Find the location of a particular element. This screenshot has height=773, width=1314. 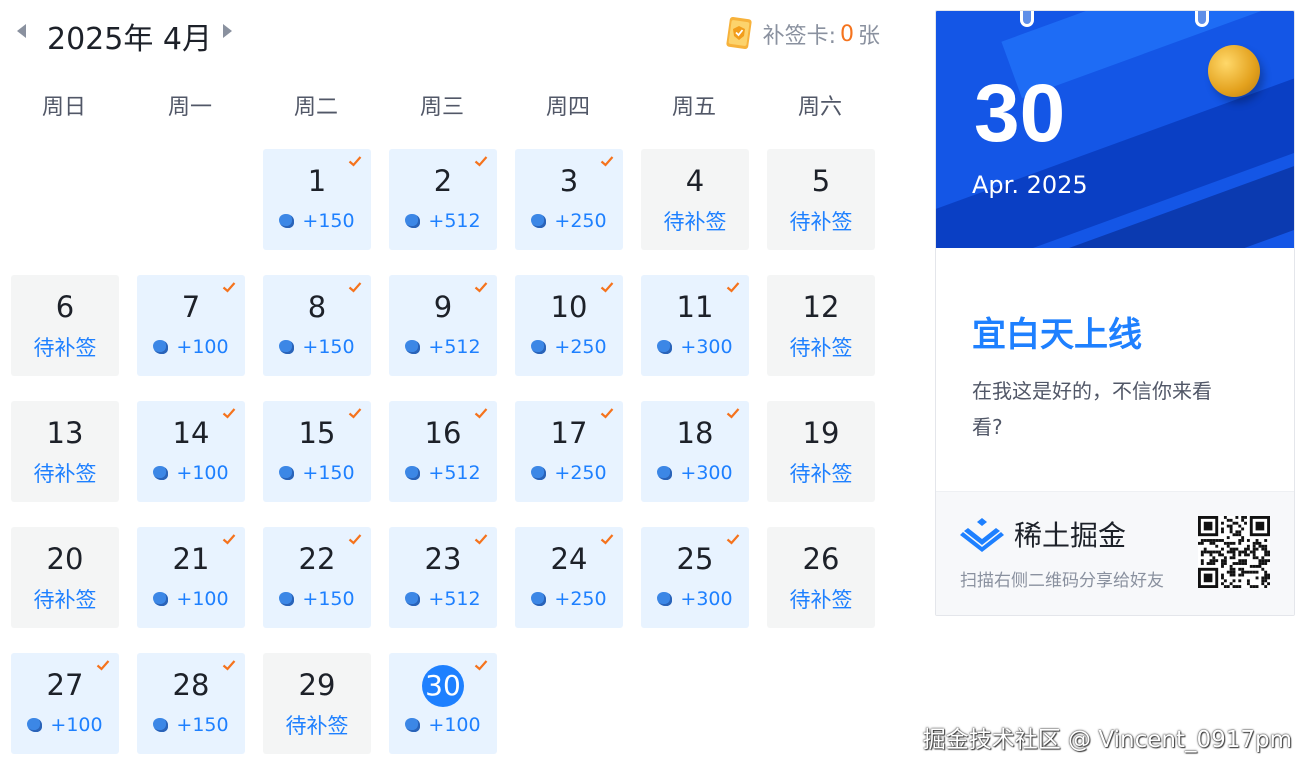

day-number: 18 is located at coordinates (695, 433).